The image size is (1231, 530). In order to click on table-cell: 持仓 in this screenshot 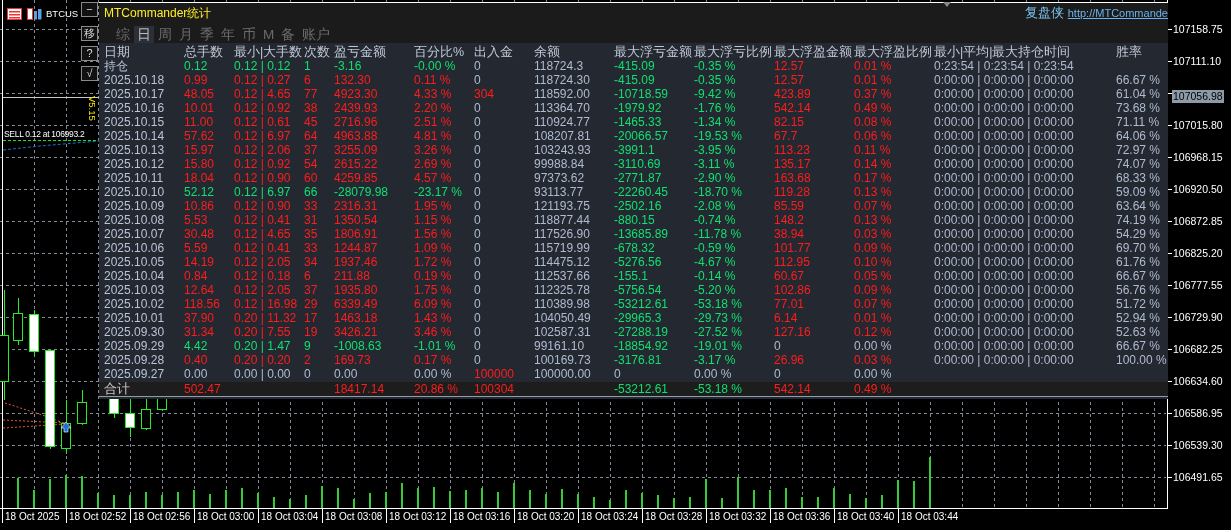, I will do `click(144, 66)`.